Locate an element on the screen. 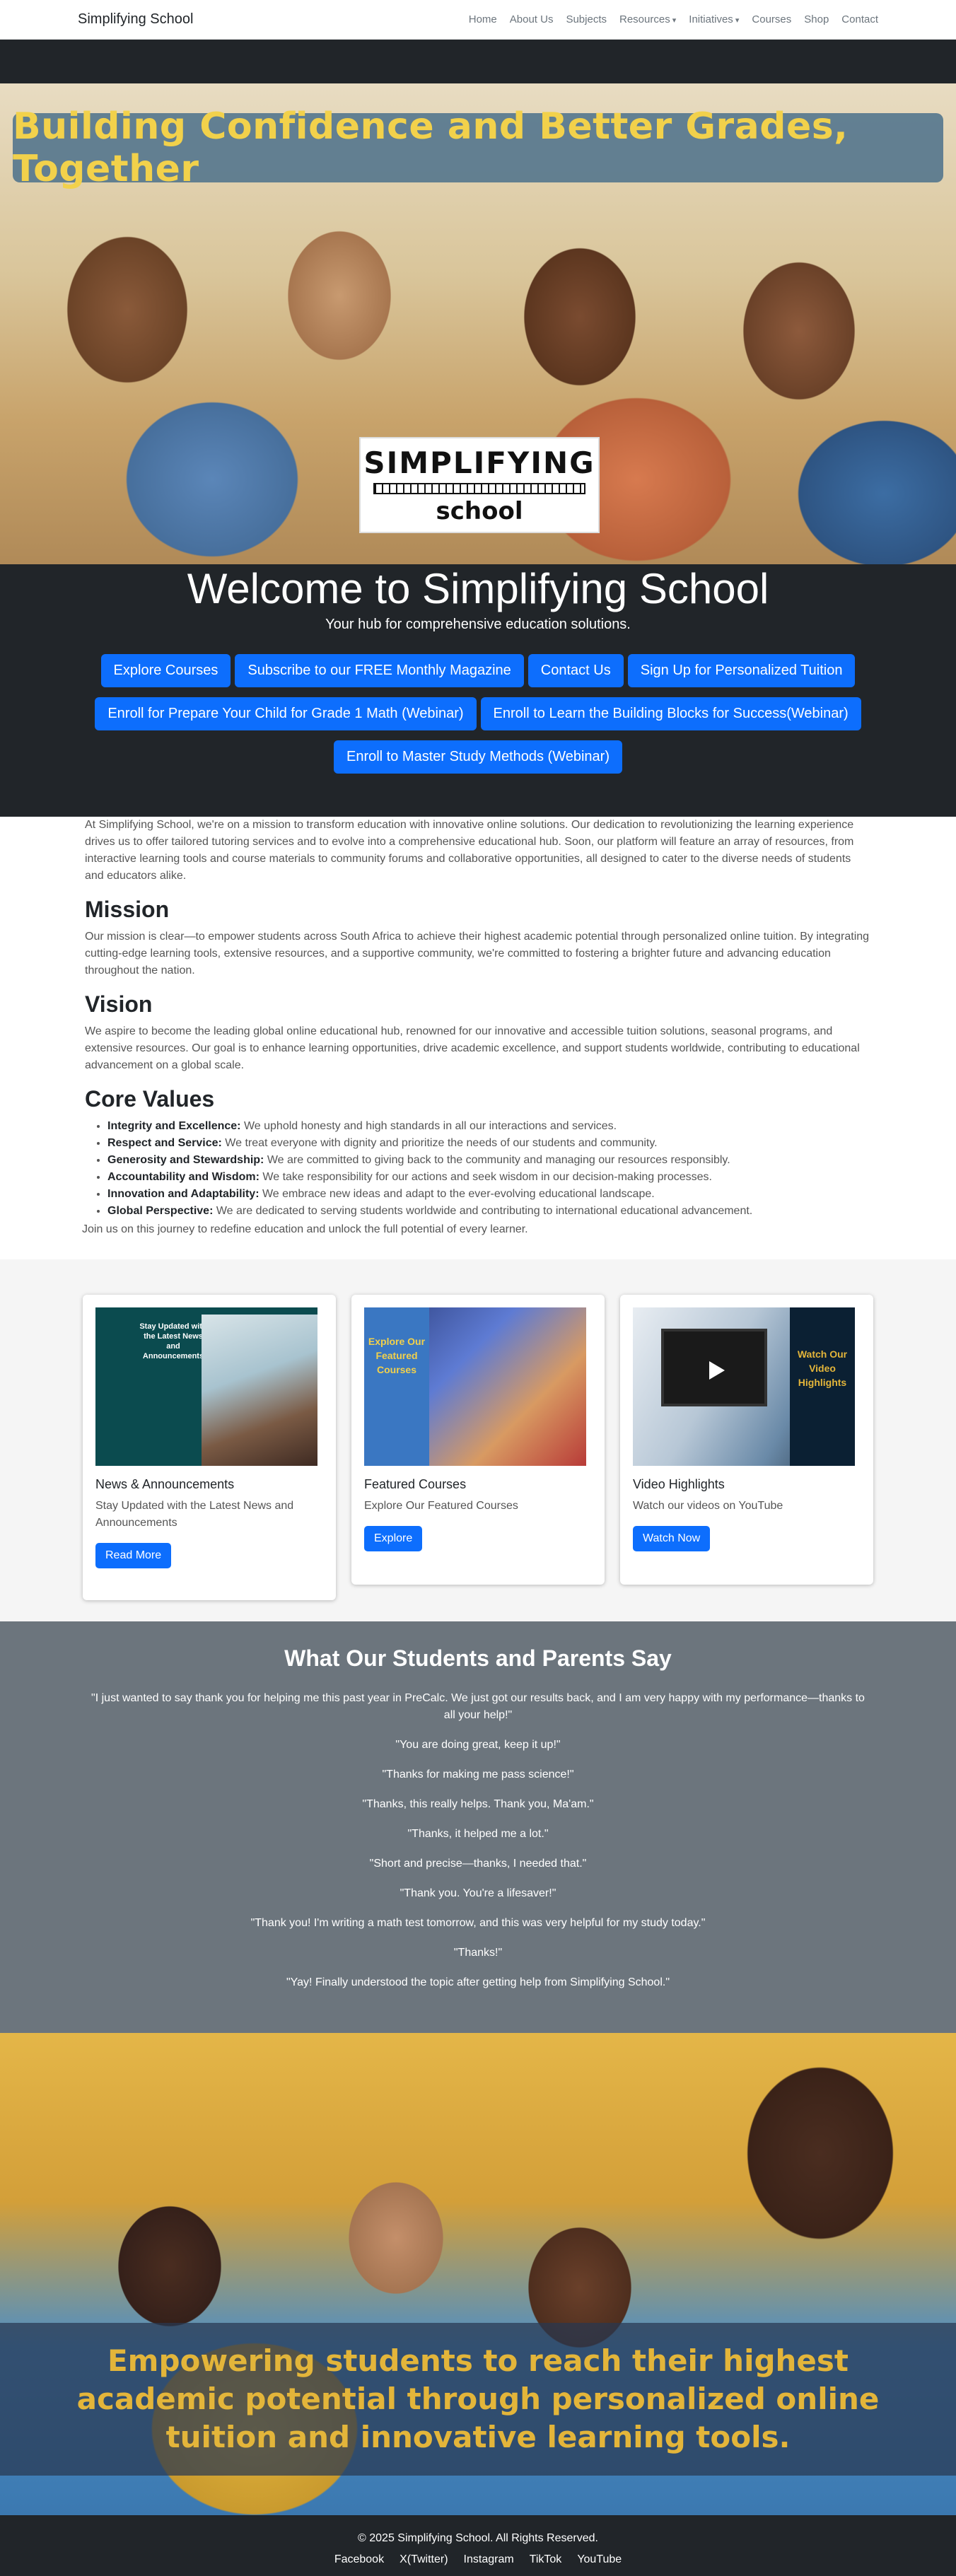 The image size is (956, 2576). value-term: Respect and Service: is located at coordinates (164, 1143).